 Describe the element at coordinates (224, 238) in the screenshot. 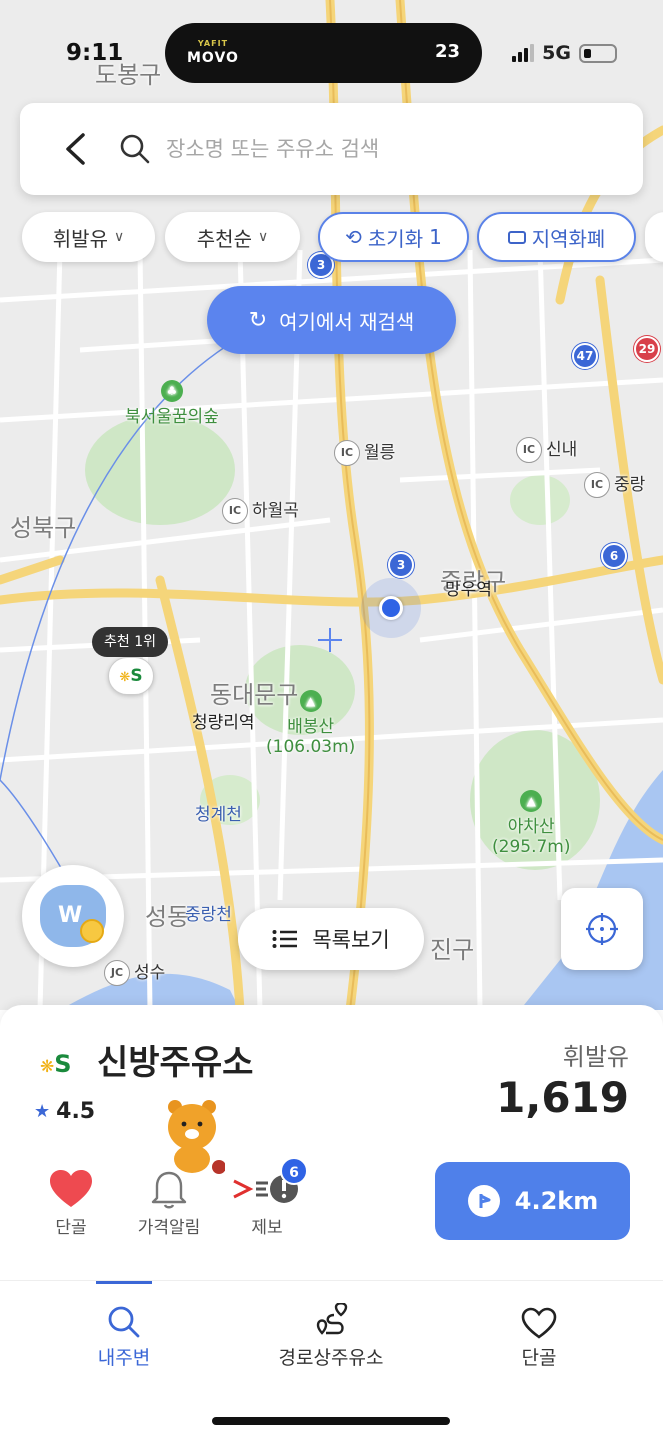

I see `chip-label: 추천순` at that location.